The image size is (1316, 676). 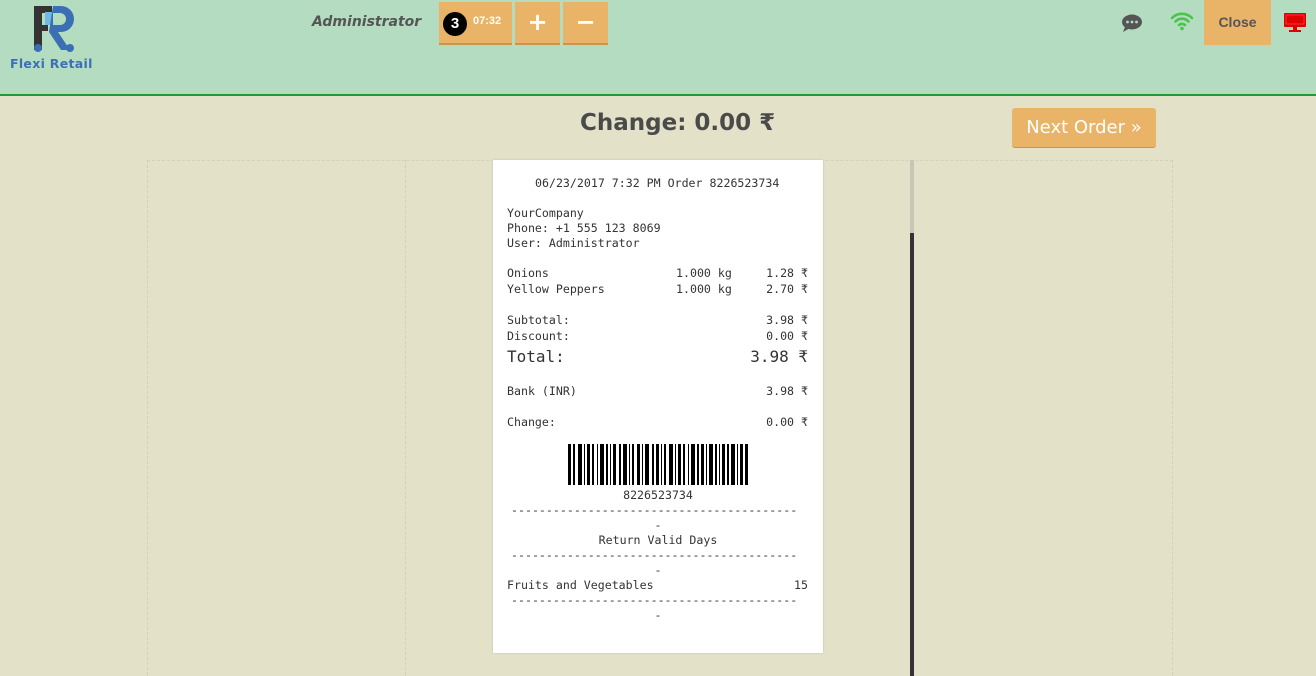 What do you see at coordinates (779, 356) in the screenshot?
I see `total-value: 3.98 ₹` at bounding box center [779, 356].